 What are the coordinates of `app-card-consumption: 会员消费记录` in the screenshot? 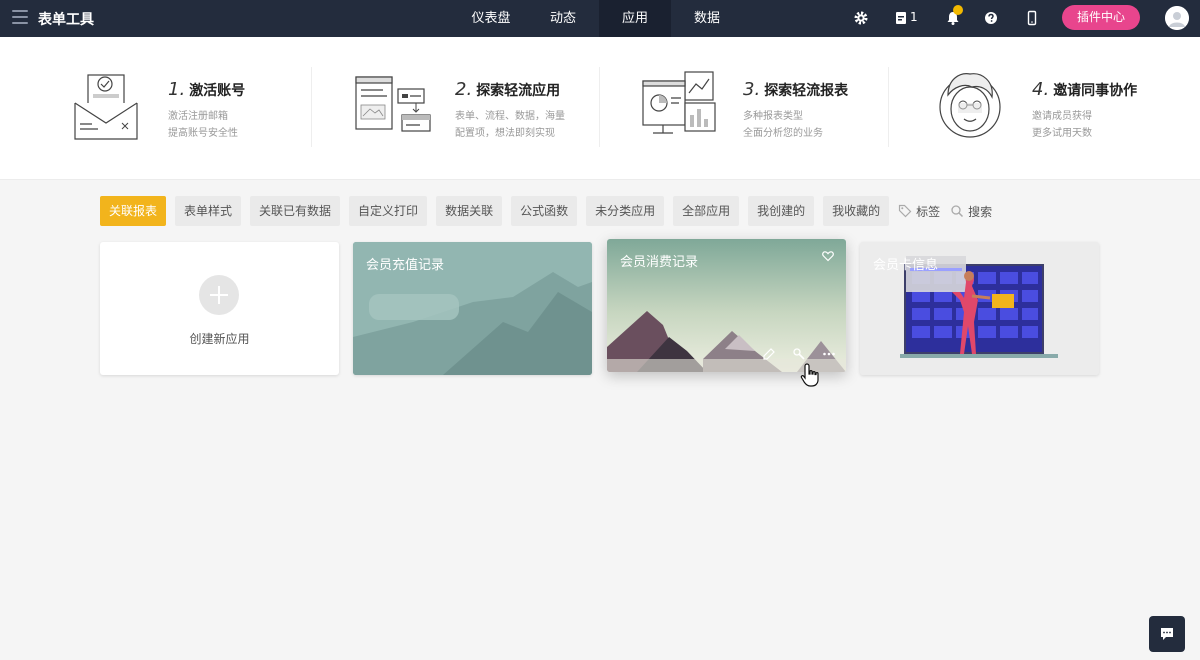 It's located at (726, 305).